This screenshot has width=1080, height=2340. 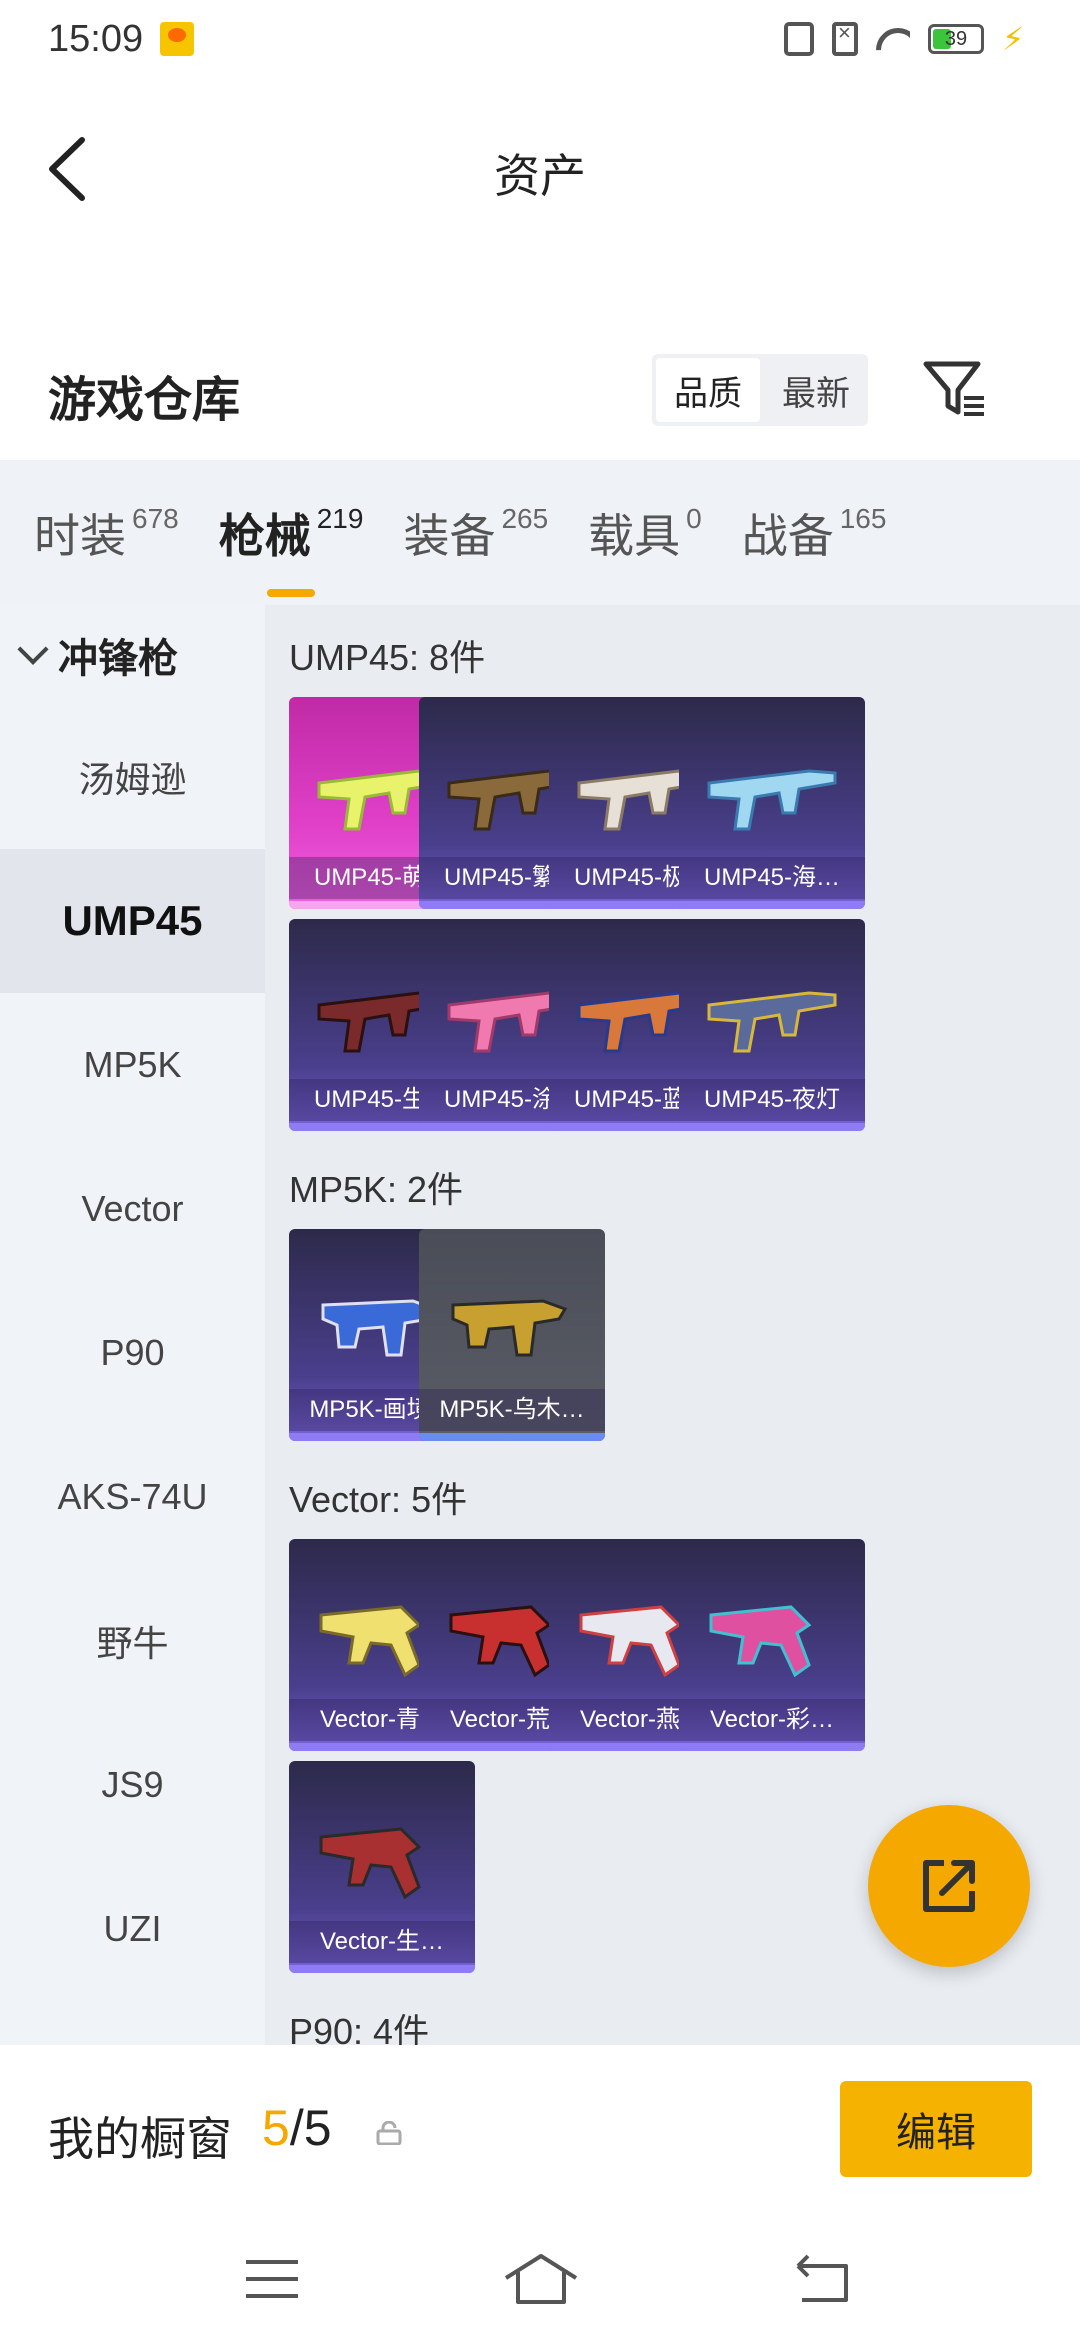 I want to click on share-button, so click(x=949, y=1886).